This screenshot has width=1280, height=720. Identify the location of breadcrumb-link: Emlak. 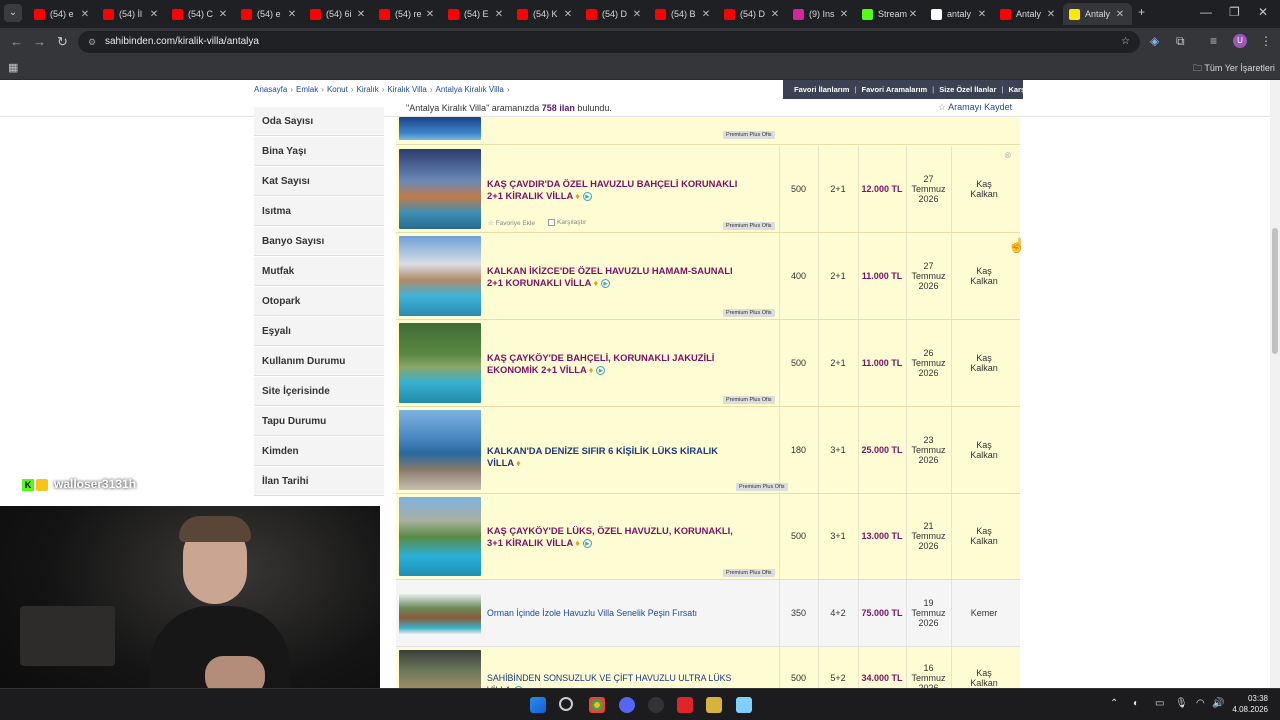
(307, 89).